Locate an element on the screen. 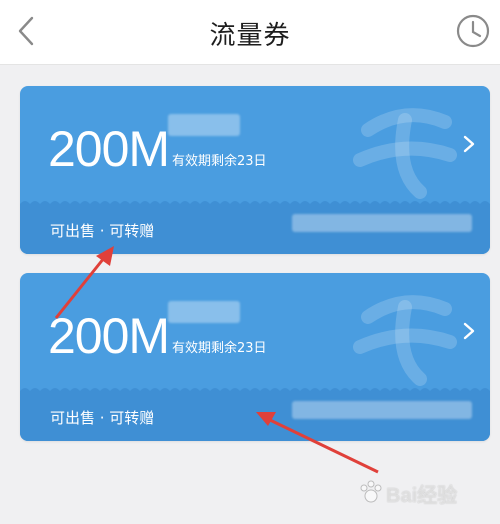 This screenshot has width=500, height=524. clock-icon is located at coordinates (473, 31).